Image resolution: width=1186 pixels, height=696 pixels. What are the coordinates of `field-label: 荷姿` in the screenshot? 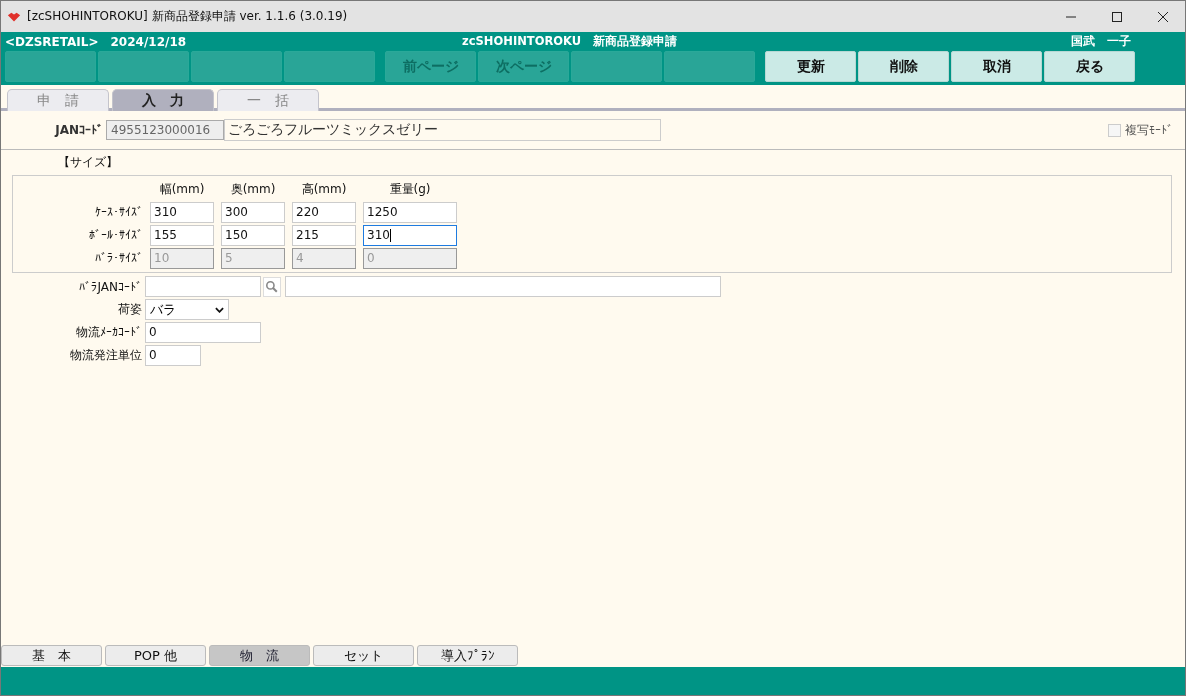 It's located at (129, 309).